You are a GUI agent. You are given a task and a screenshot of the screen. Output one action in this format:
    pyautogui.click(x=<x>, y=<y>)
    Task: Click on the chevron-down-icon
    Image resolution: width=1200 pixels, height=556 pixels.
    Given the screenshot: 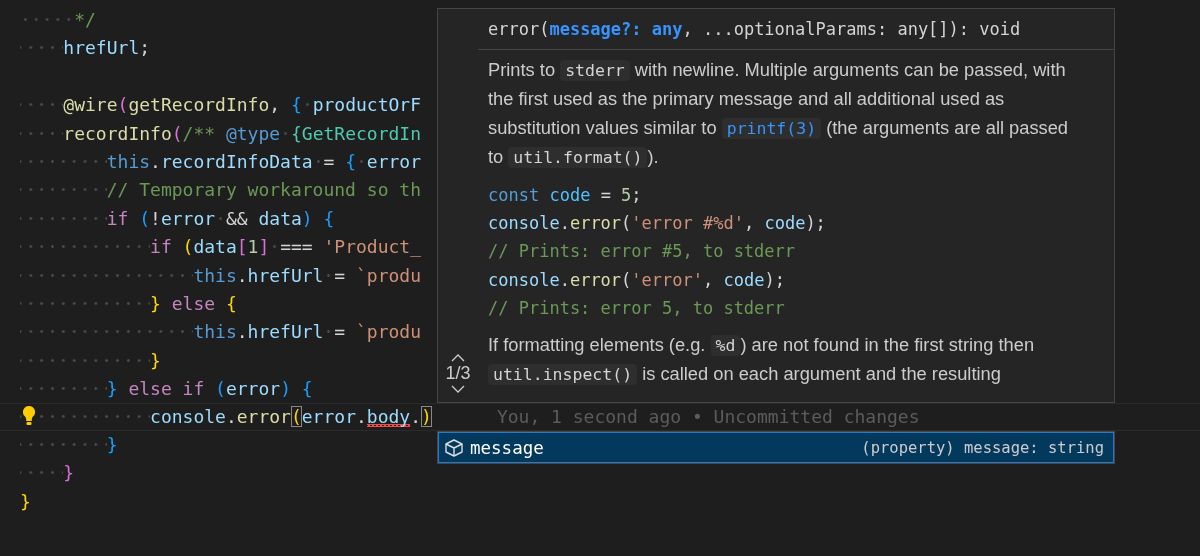 What is the action you would take?
    pyautogui.click(x=458, y=389)
    